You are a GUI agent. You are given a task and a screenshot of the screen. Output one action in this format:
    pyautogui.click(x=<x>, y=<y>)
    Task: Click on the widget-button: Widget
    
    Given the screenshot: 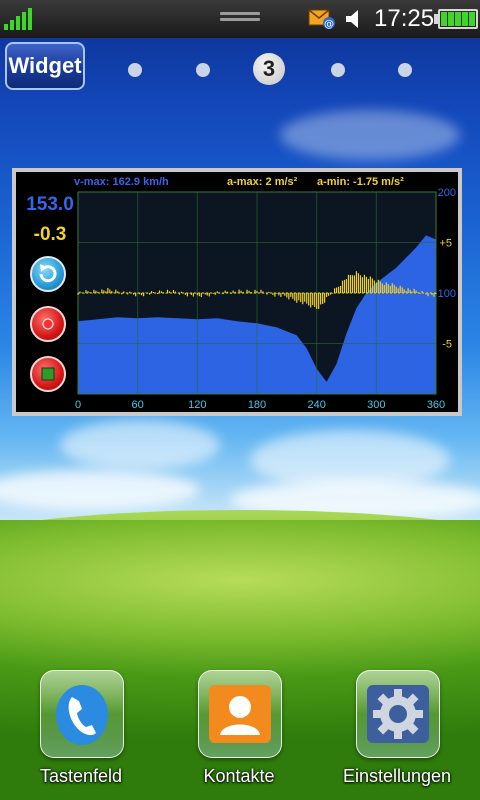 What is the action you would take?
    pyautogui.click(x=45, y=66)
    